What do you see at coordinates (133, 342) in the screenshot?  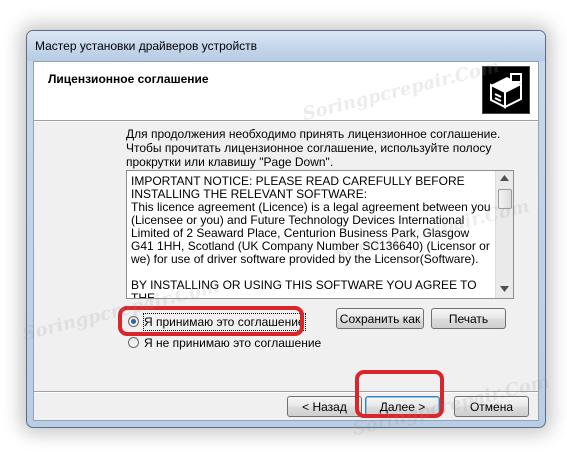 I see `decline-radio` at bounding box center [133, 342].